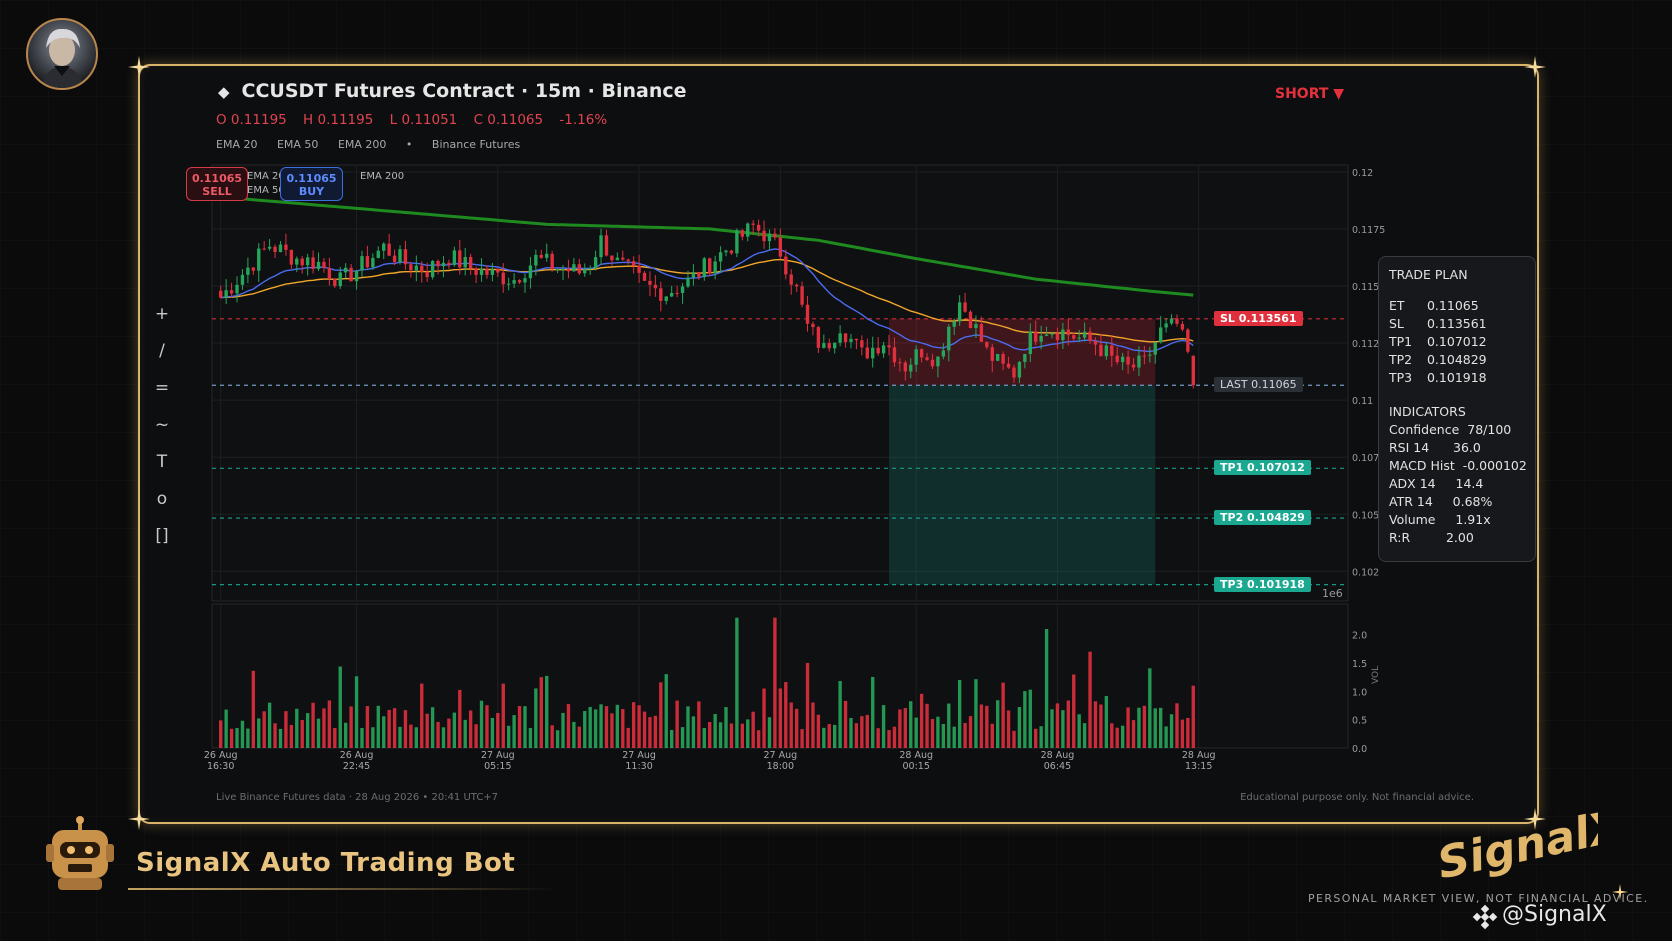  What do you see at coordinates (311, 191) in the screenshot?
I see `buy-label: BUY` at bounding box center [311, 191].